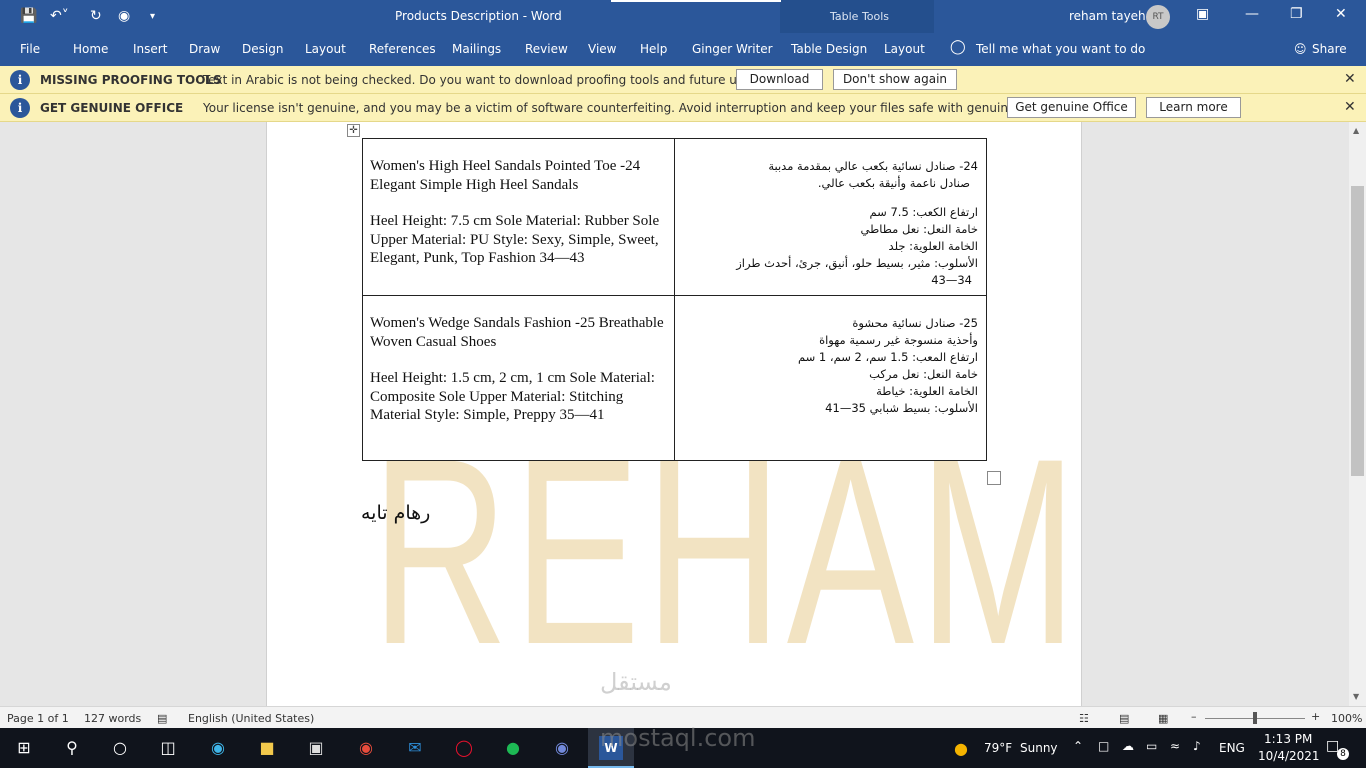  I want to click on spotify-icon: ●, so click(513, 748).